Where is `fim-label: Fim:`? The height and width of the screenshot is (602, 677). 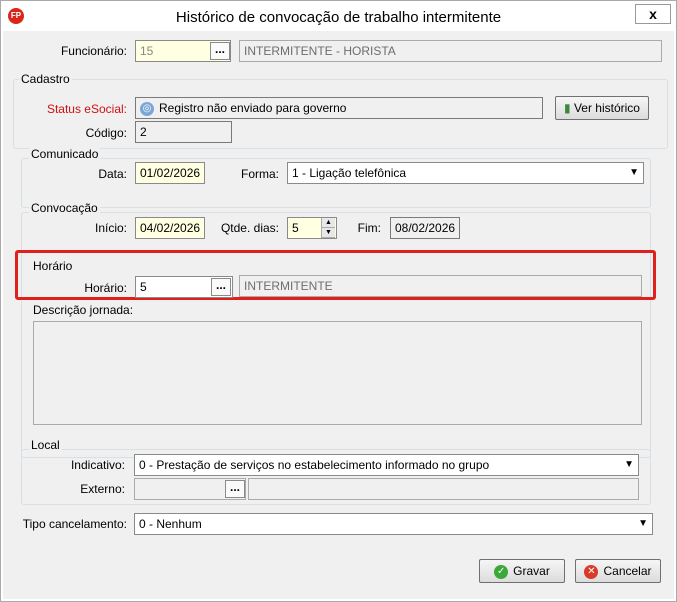
fim-label: Fim: is located at coordinates (369, 228).